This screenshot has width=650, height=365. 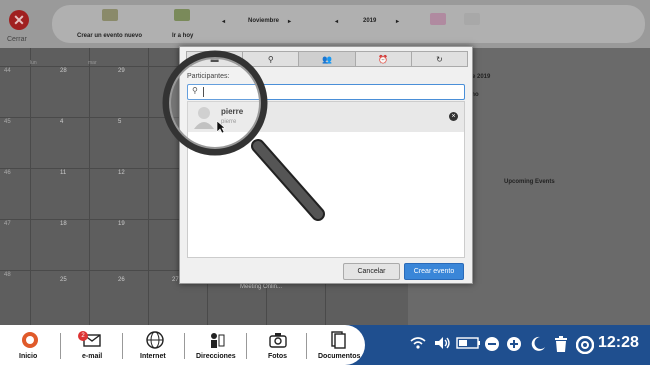 What do you see at coordinates (339, 356) in the screenshot?
I see `app-label: Documentos` at bounding box center [339, 356].